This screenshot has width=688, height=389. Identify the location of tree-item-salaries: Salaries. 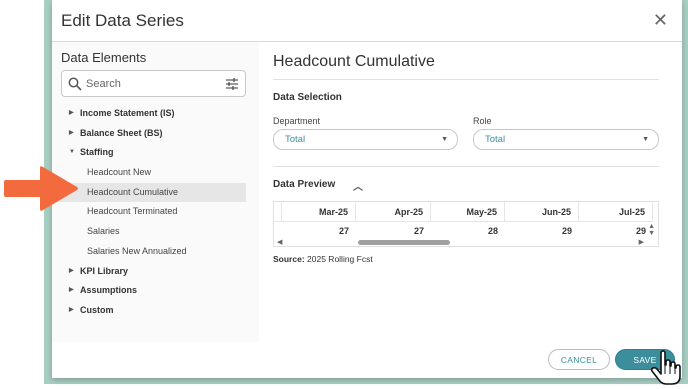
(155, 232).